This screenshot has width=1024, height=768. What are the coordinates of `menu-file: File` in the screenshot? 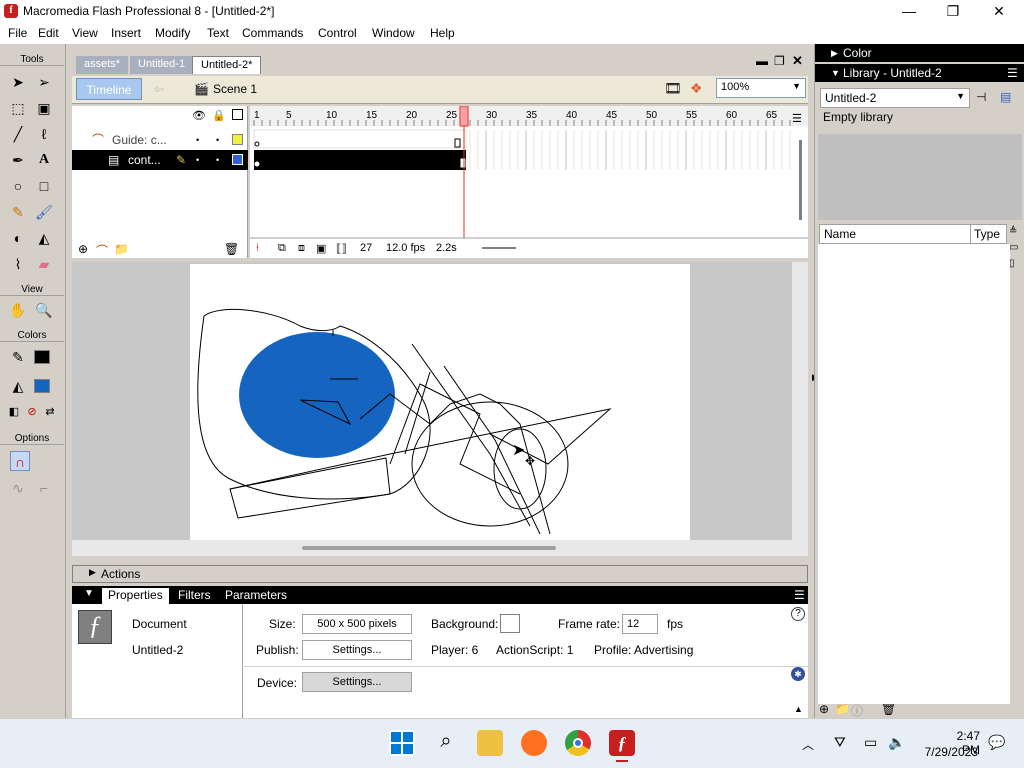 It's located at (17, 33).